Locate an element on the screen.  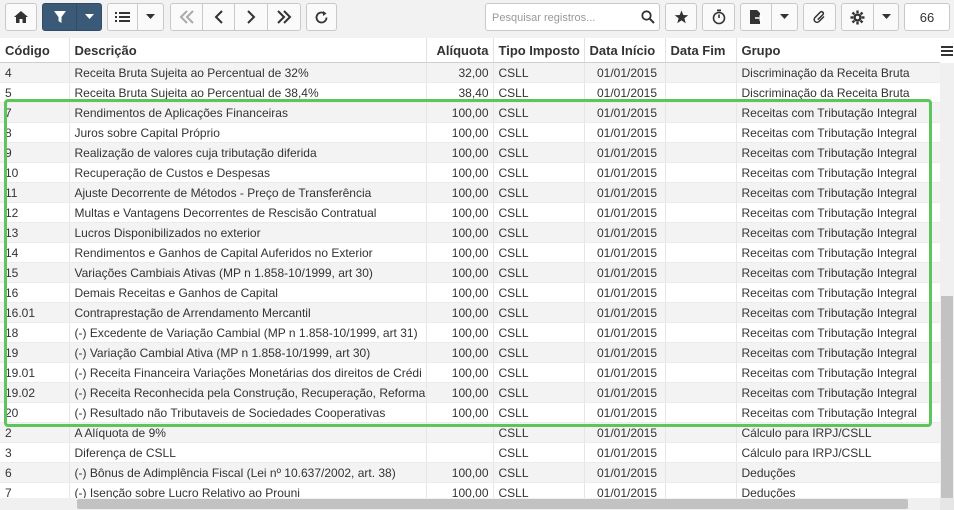
cell-aliquota: 32,00 is located at coordinates (460, 72).